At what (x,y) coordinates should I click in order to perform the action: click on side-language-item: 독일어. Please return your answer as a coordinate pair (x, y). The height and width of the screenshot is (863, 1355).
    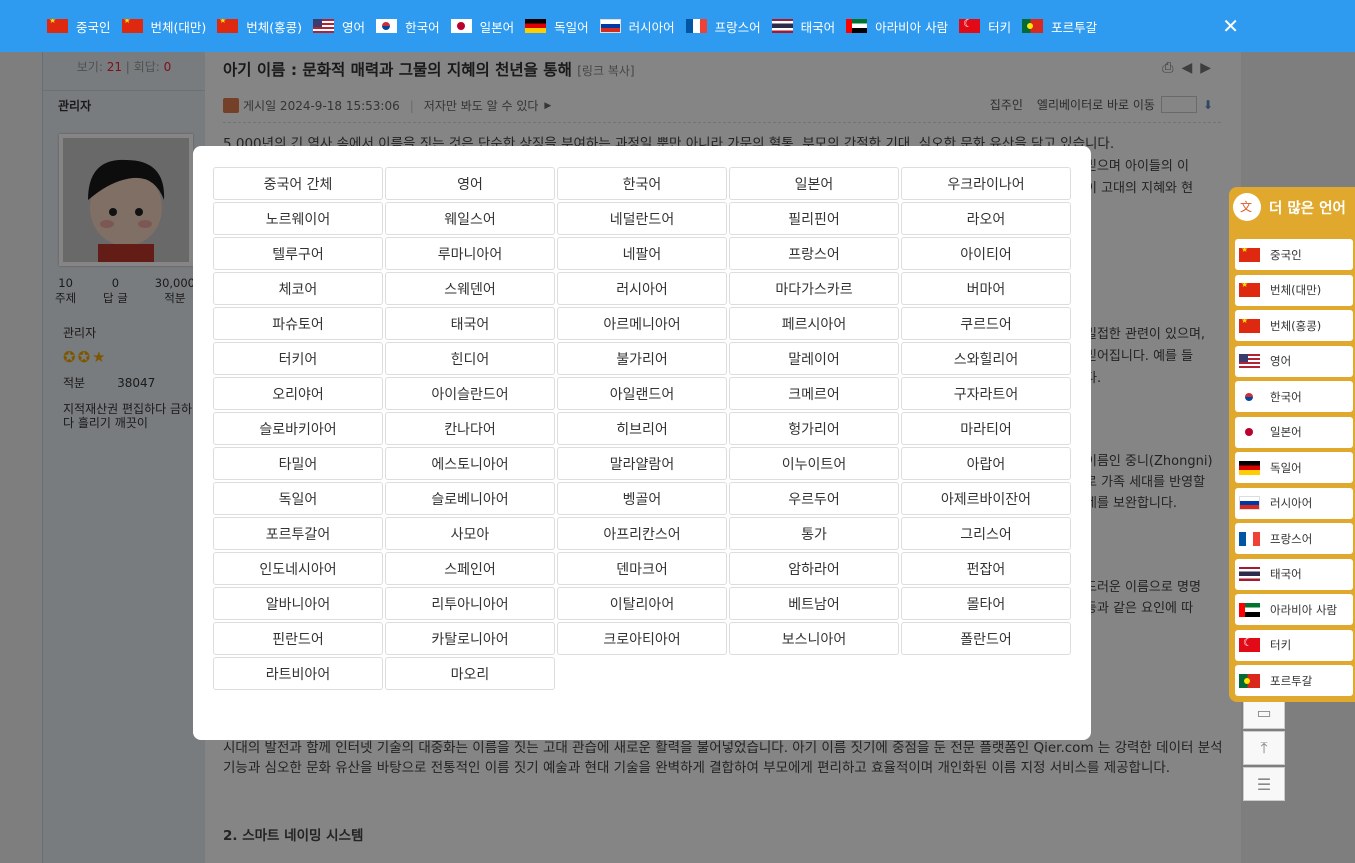
    Looking at the image, I should click on (1294, 467).